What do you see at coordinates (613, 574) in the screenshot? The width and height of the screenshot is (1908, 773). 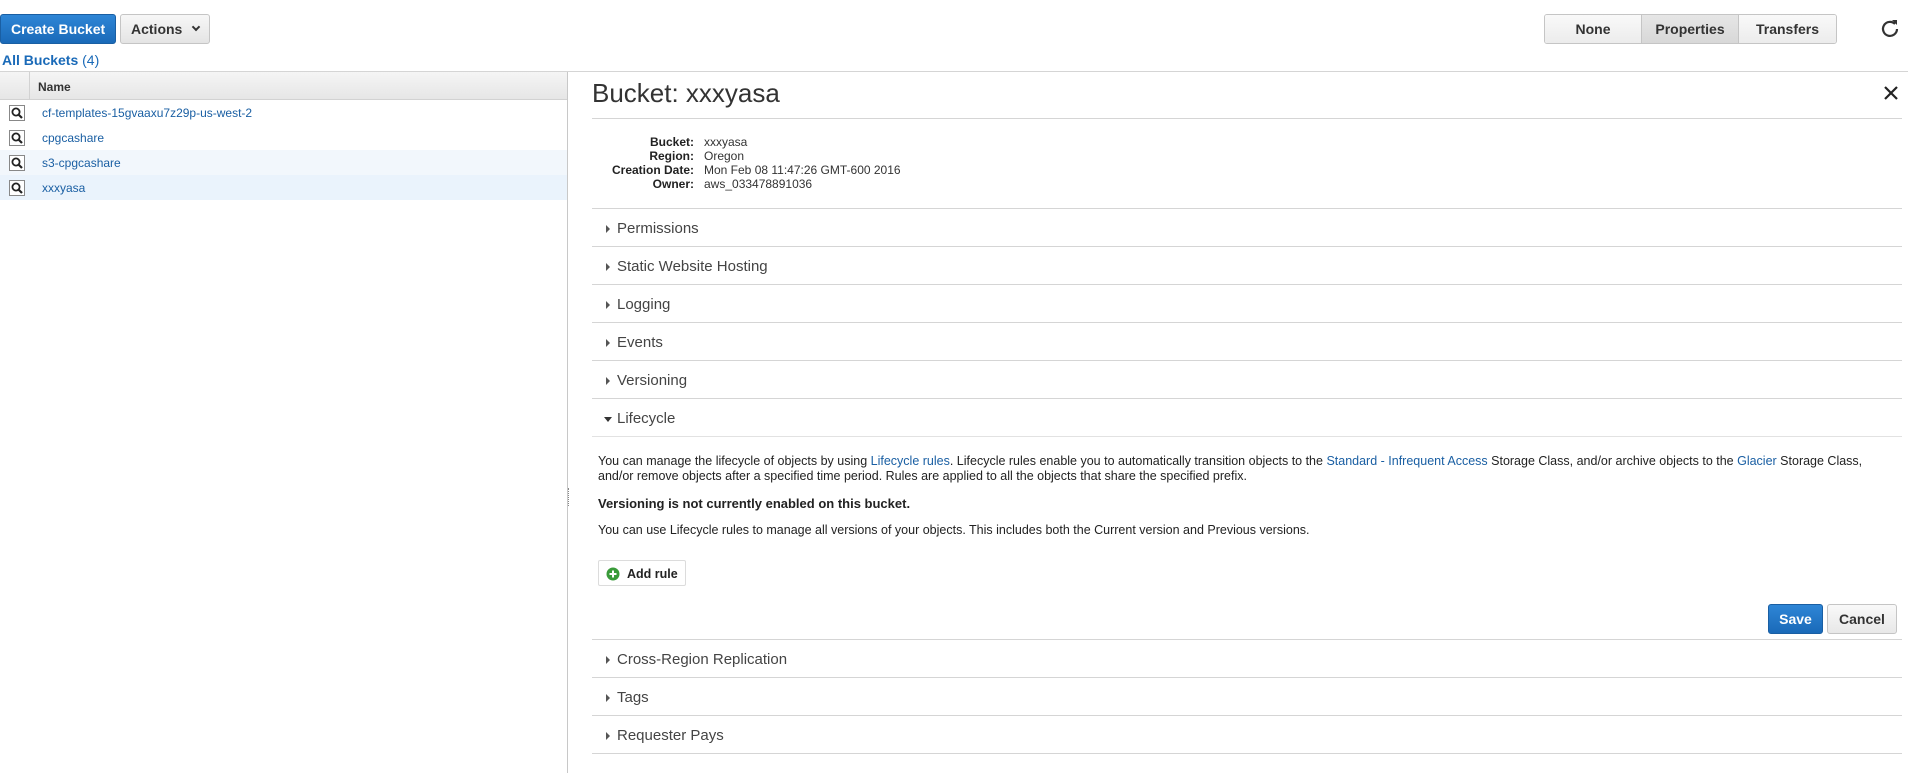 I see `add-circle-icon` at bounding box center [613, 574].